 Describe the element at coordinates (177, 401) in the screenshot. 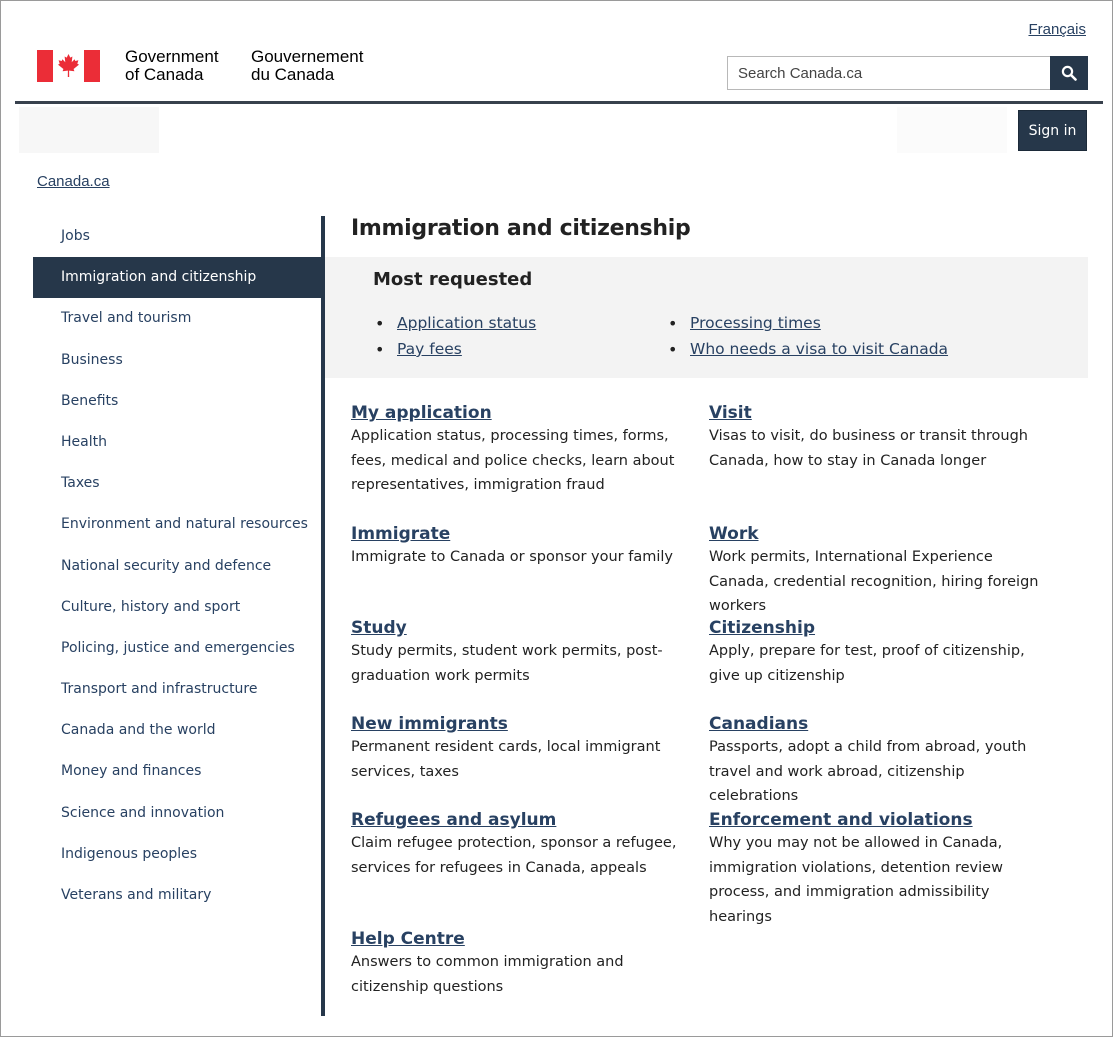

I see `sidebar-item-benefits: Benefits` at that location.